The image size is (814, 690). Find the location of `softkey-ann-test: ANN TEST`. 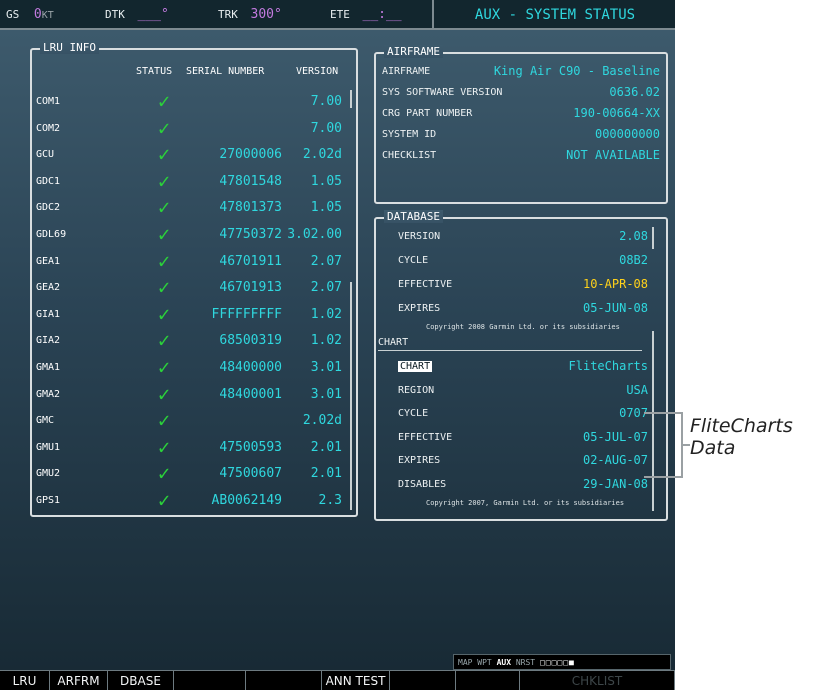

softkey-ann-test: ANN TEST is located at coordinates (356, 680).